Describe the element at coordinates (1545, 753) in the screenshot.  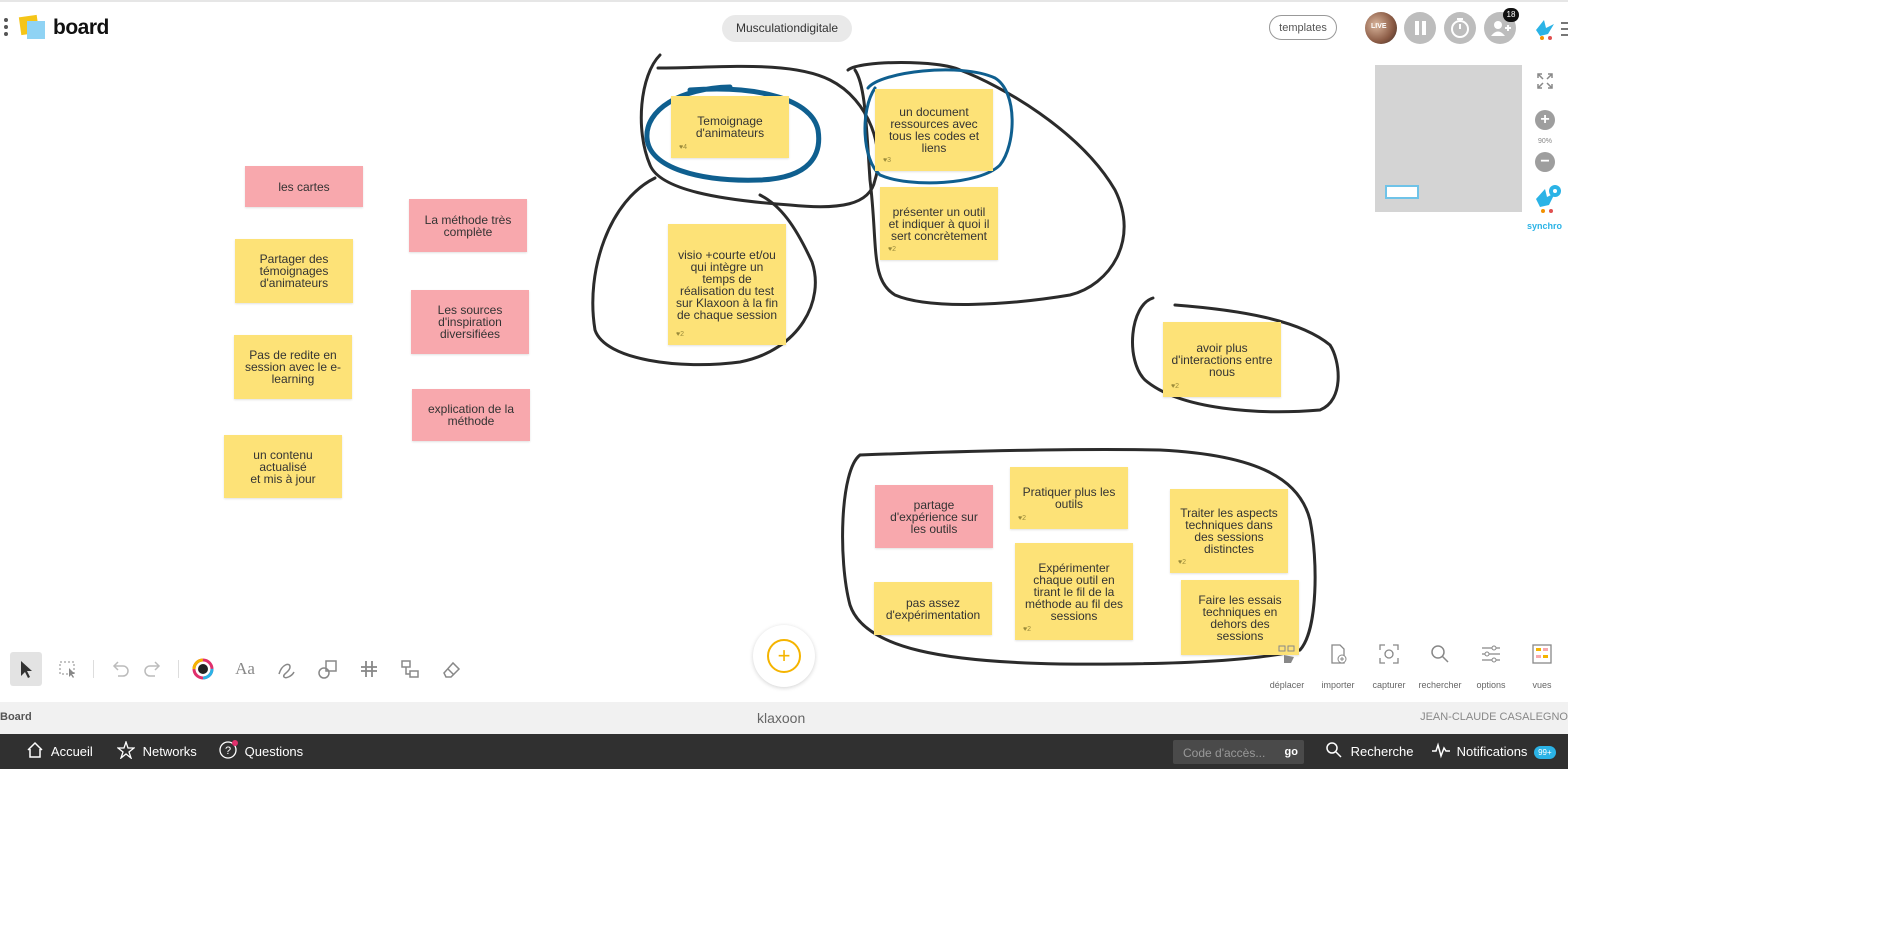
I see `notifications-badge: 99+` at that location.